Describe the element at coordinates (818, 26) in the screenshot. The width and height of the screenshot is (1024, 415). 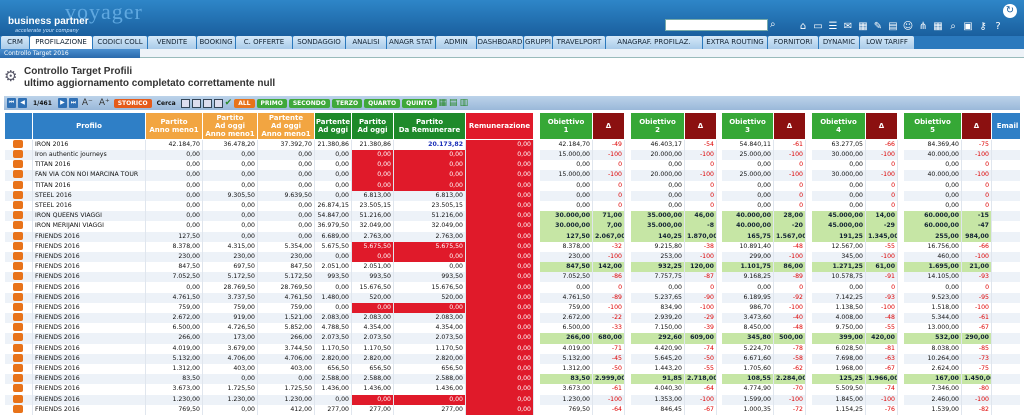
I see `window-icon: ▭` at that location.